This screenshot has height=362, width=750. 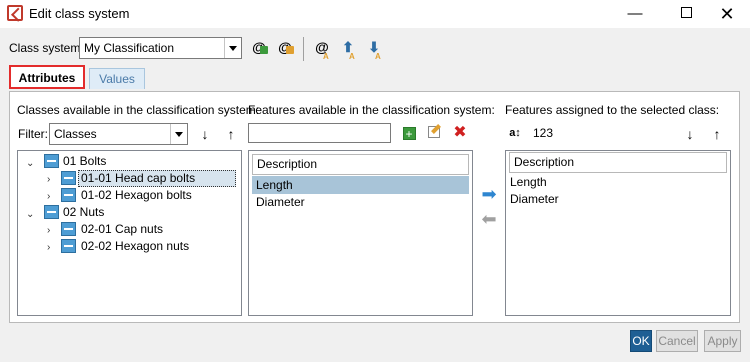 What do you see at coordinates (635, 14) in the screenshot?
I see `minimize-button: —` at bounding box center [635, 14].